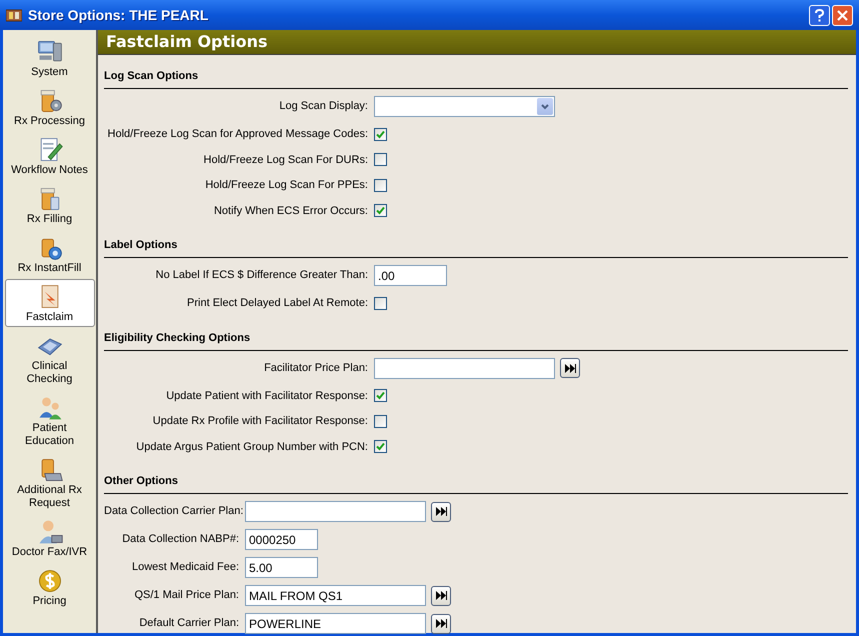  I want to click on sidebar-item: Clinical Checking, so click(49, 358).